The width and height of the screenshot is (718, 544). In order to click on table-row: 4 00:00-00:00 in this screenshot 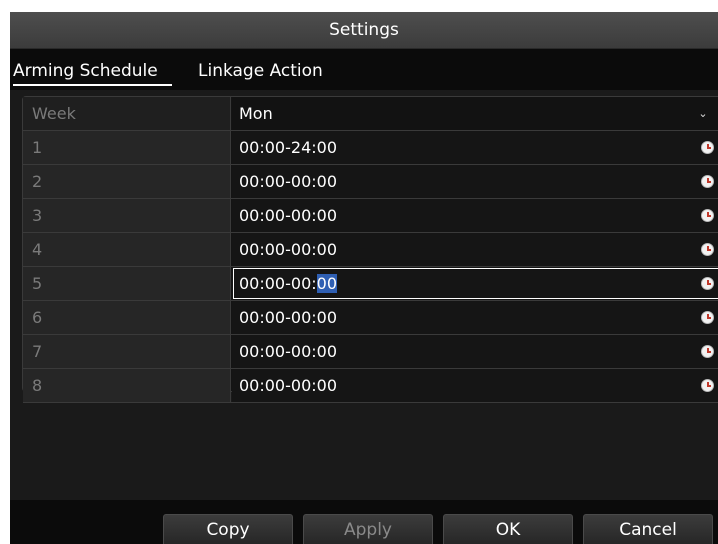, I will do `click(370, 250)`.